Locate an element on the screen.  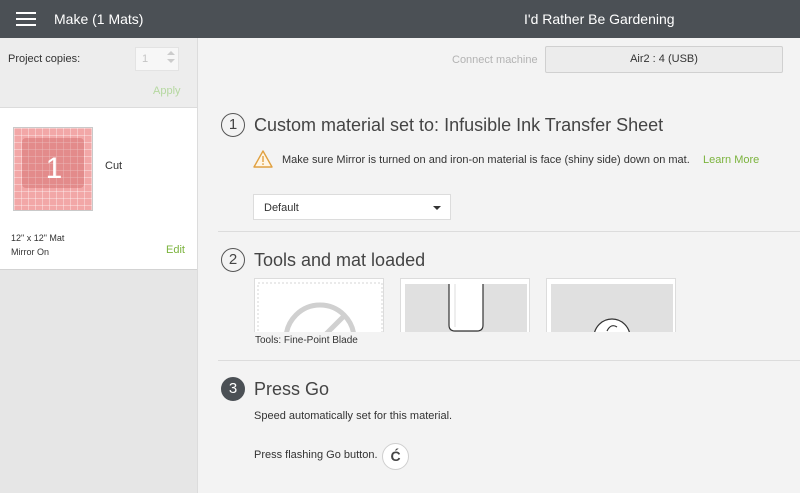
learn-more-link: Learn More is located at coordinates (731, 160).